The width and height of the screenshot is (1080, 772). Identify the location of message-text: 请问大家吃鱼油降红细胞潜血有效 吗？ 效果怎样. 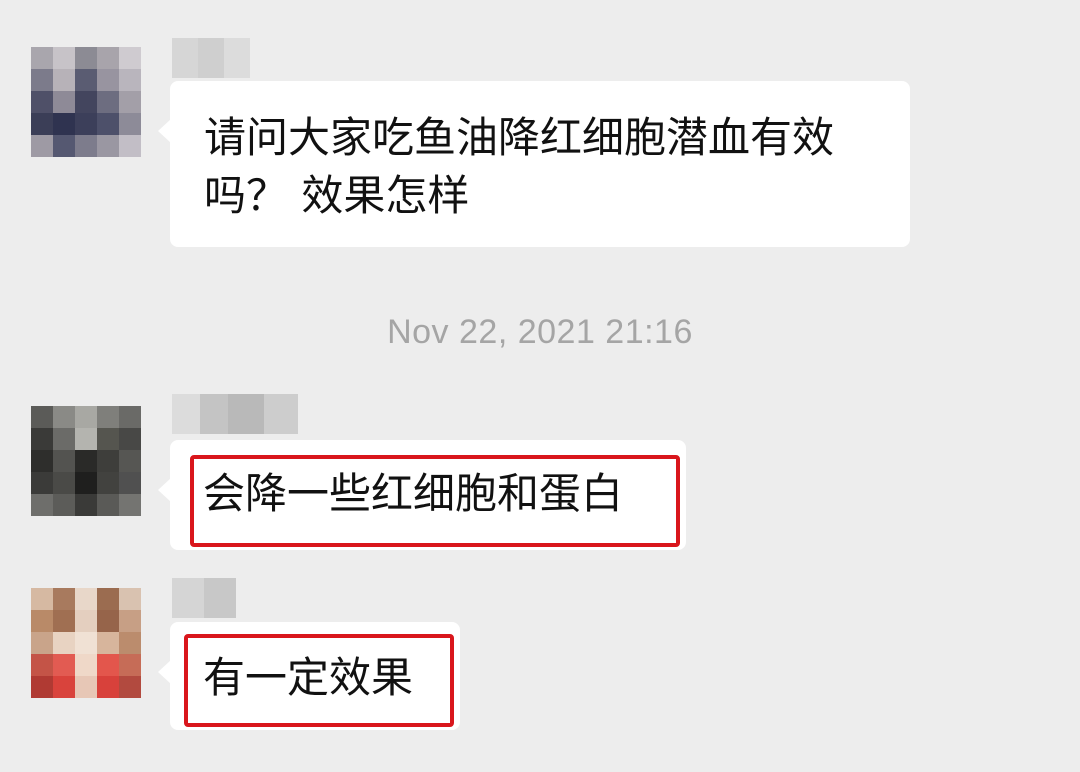
(519, 166).